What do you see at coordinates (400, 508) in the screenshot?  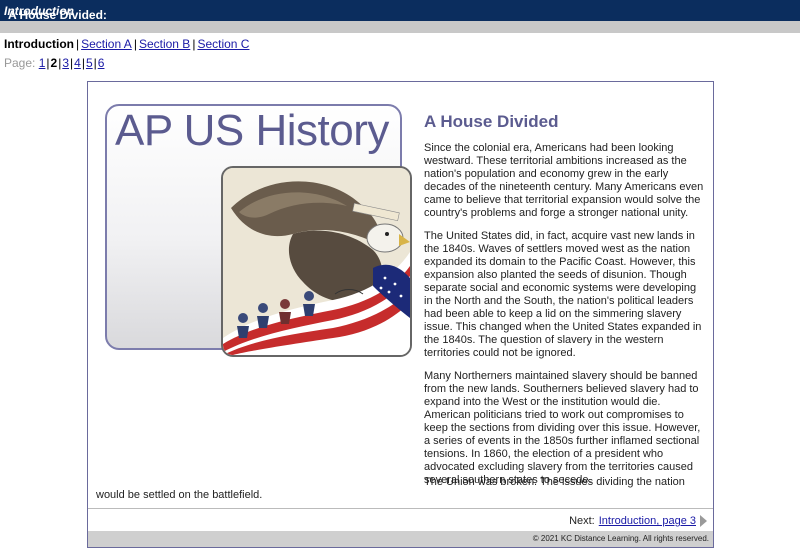 I see `nav-divider` at bounding box center [400, 508].